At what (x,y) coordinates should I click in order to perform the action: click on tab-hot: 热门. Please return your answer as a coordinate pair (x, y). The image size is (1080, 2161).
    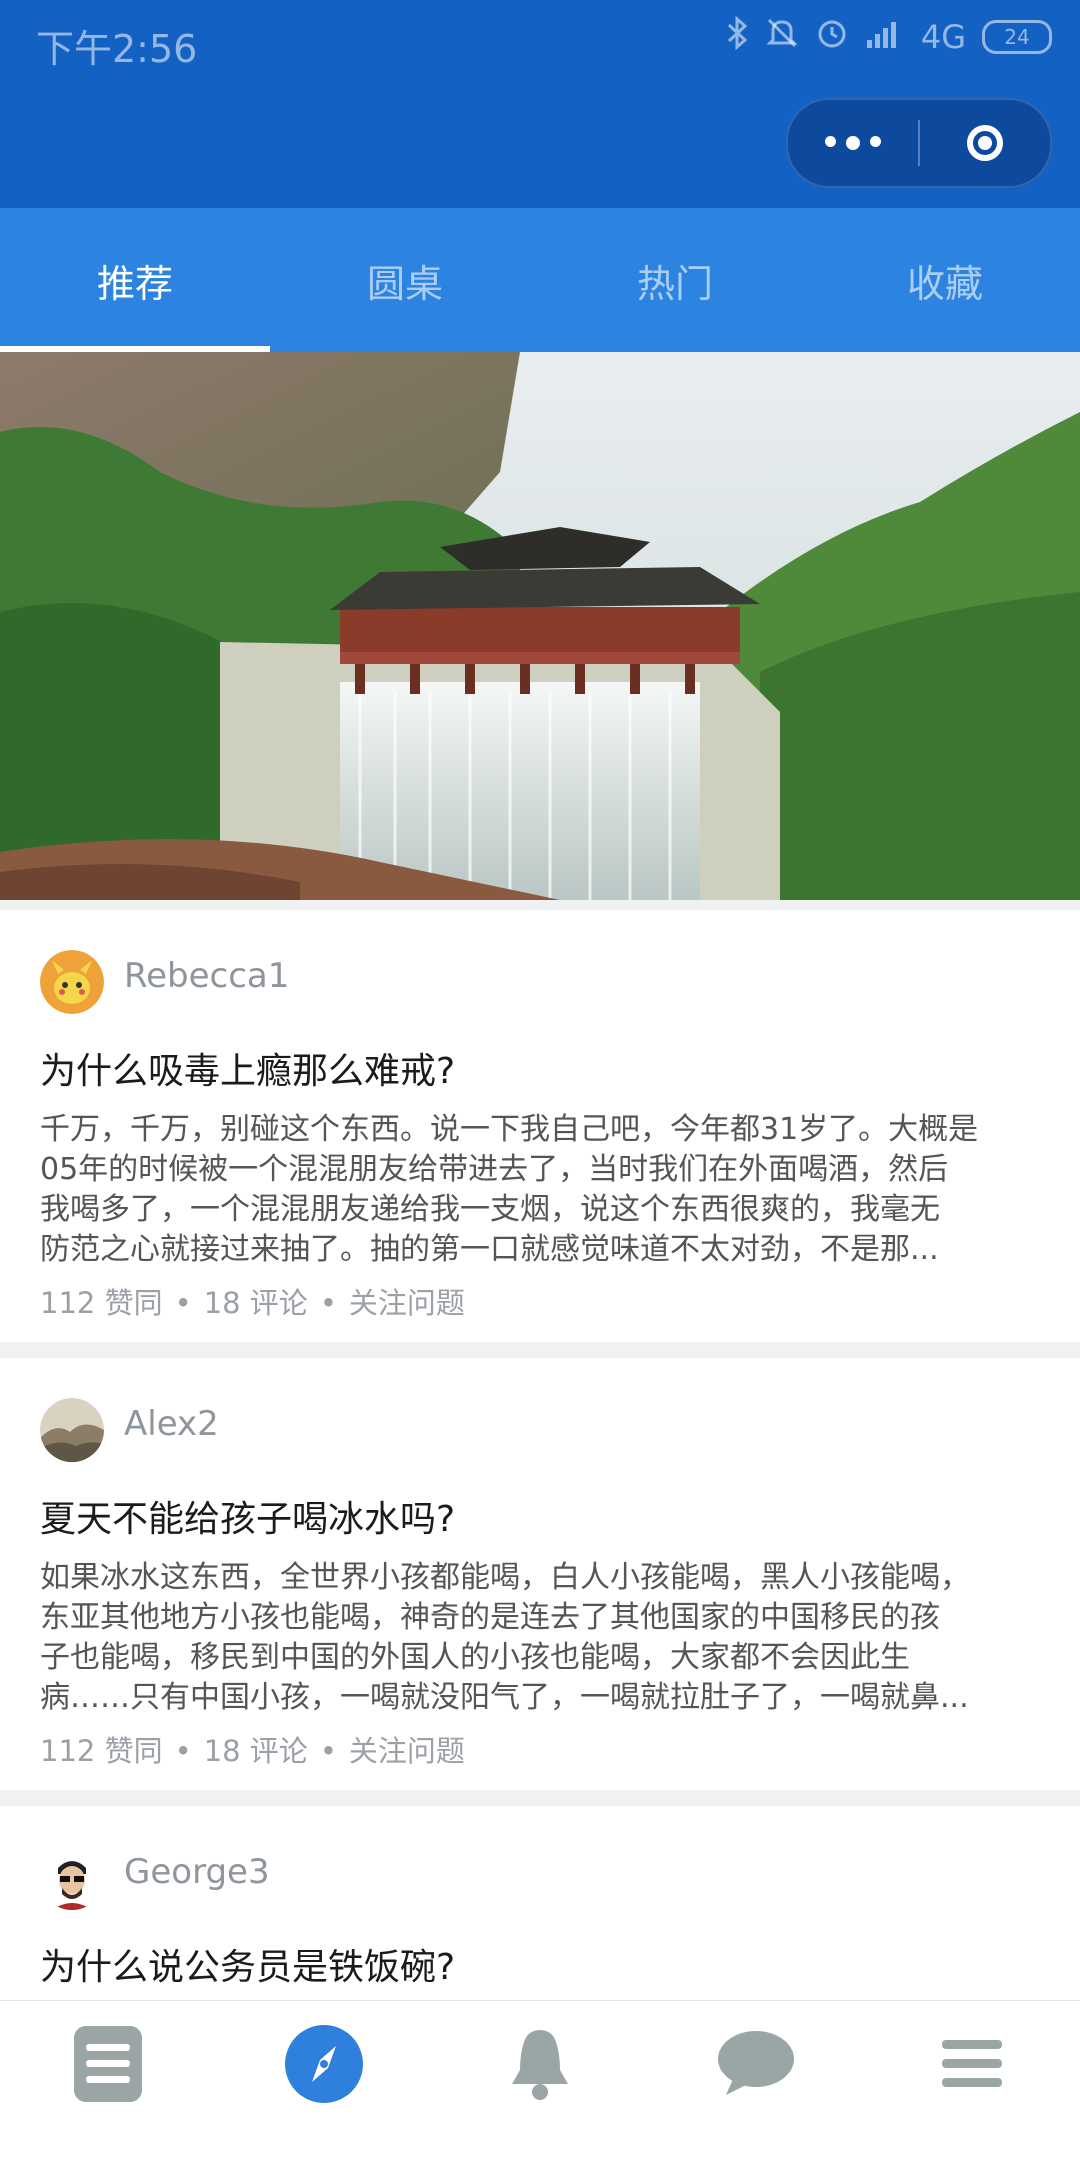
    Looking at the image, I should click on (675, 280).